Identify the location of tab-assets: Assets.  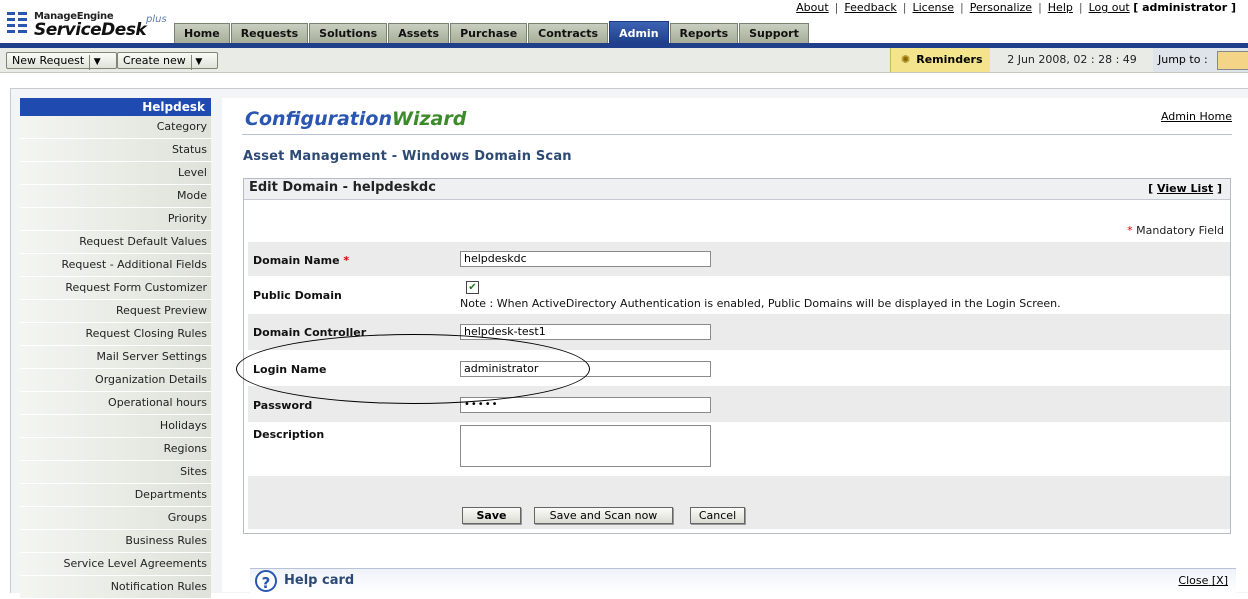
(419, 33).